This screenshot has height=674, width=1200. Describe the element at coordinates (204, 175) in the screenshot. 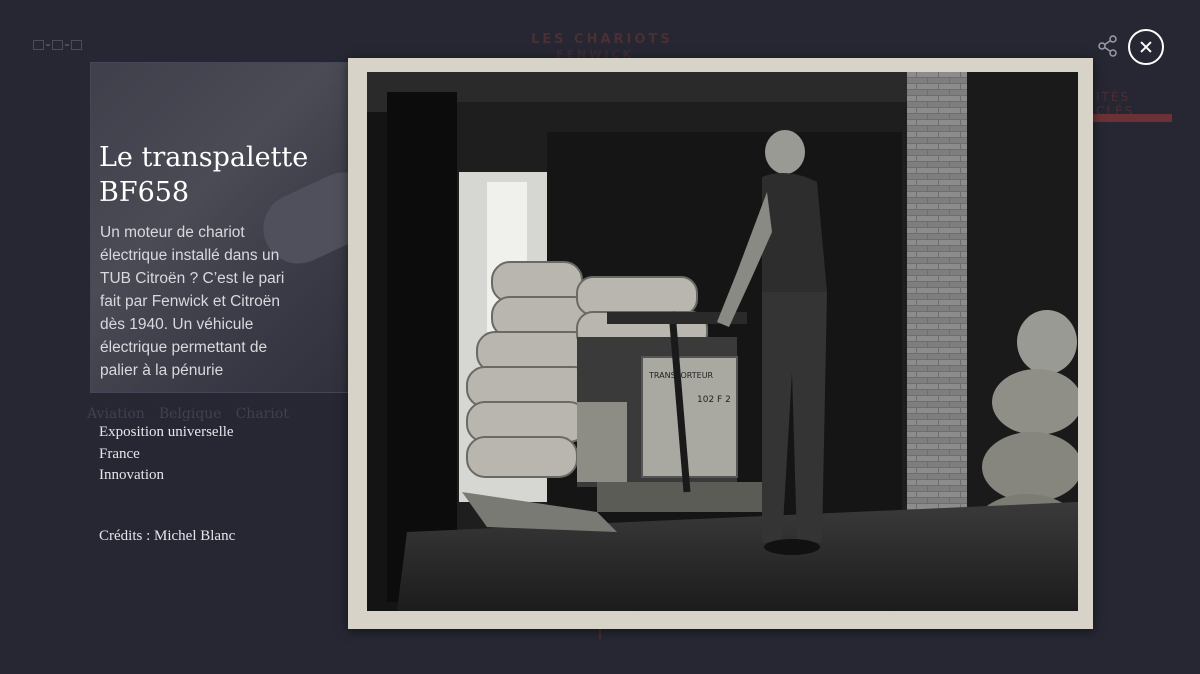

I see `modal-title: Le transpalette BF658` at that location.